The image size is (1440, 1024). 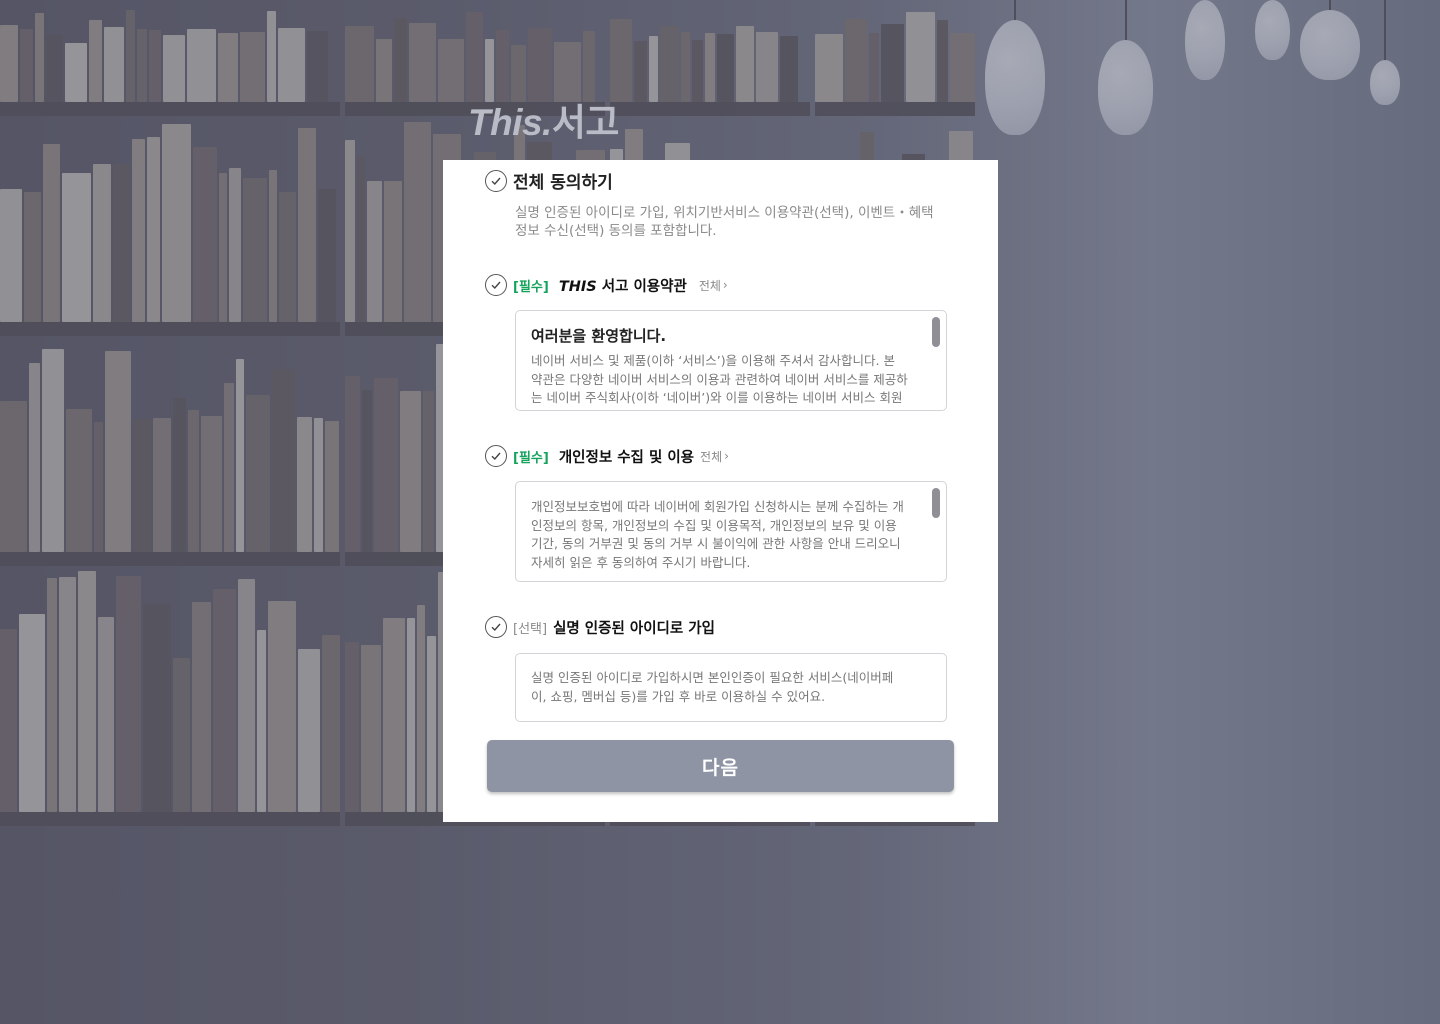 I want to click on agree-all-row: 전체 동의하기, so click(x=549, y=180).